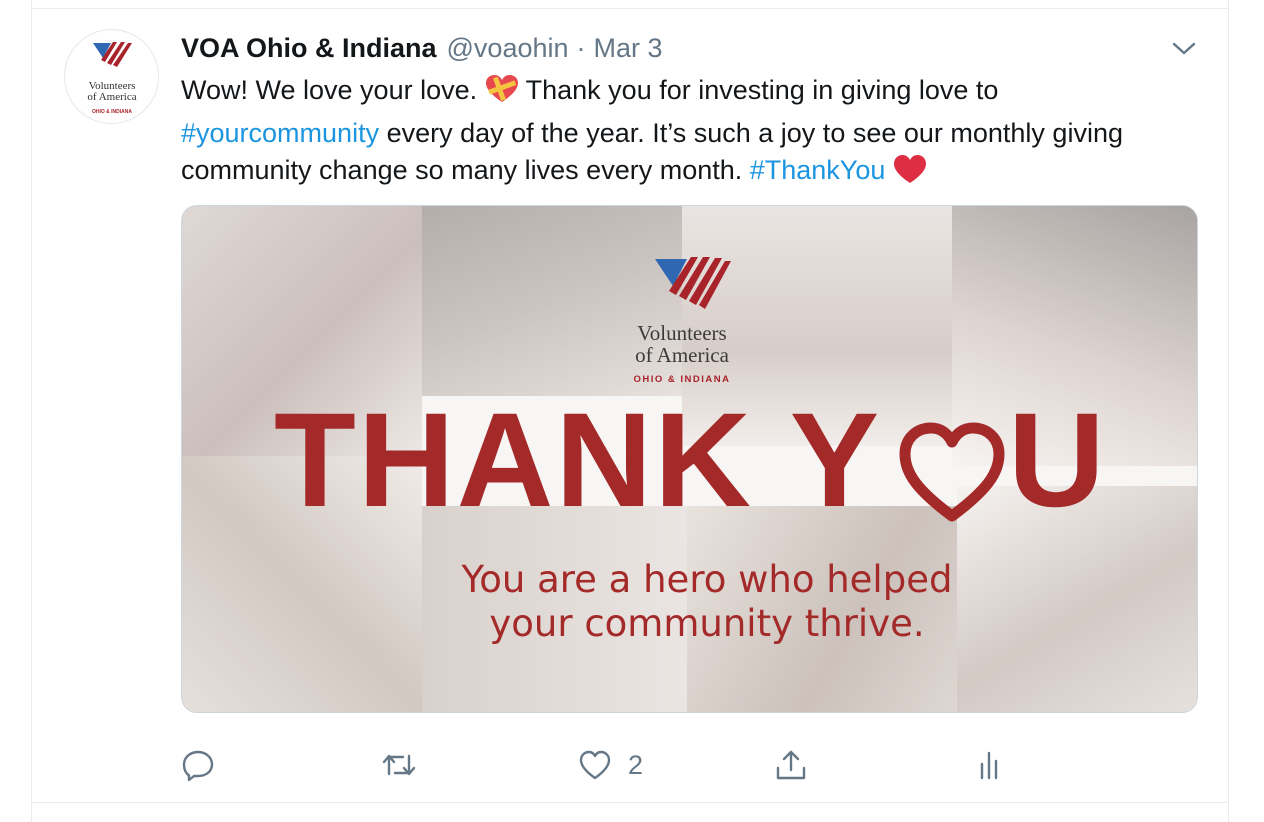 Image resolution: width=1264 pixels, height=822 pixels. I want to click on hashtag-yourcommunity: #yourcommunity, so click(280, 133).